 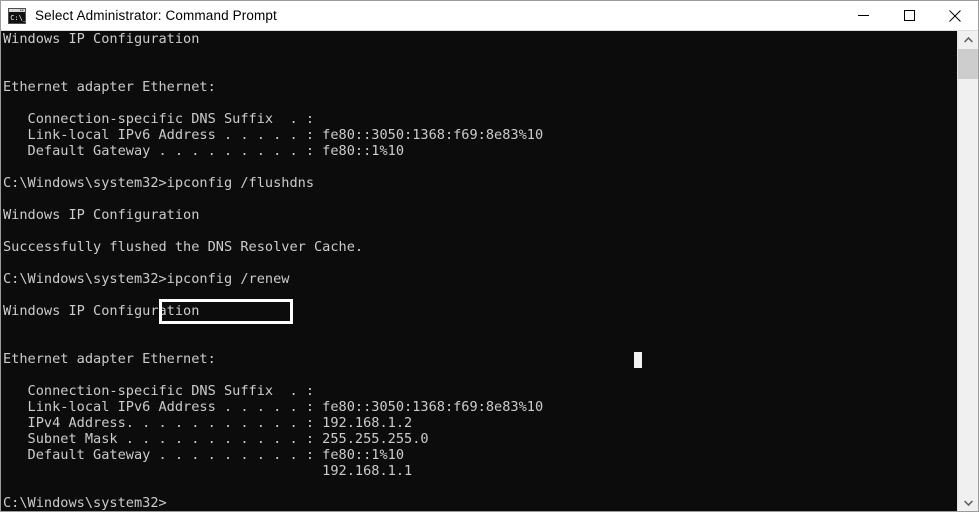 I want to click on vertical-scrollbar, so click(x=967, y=271).